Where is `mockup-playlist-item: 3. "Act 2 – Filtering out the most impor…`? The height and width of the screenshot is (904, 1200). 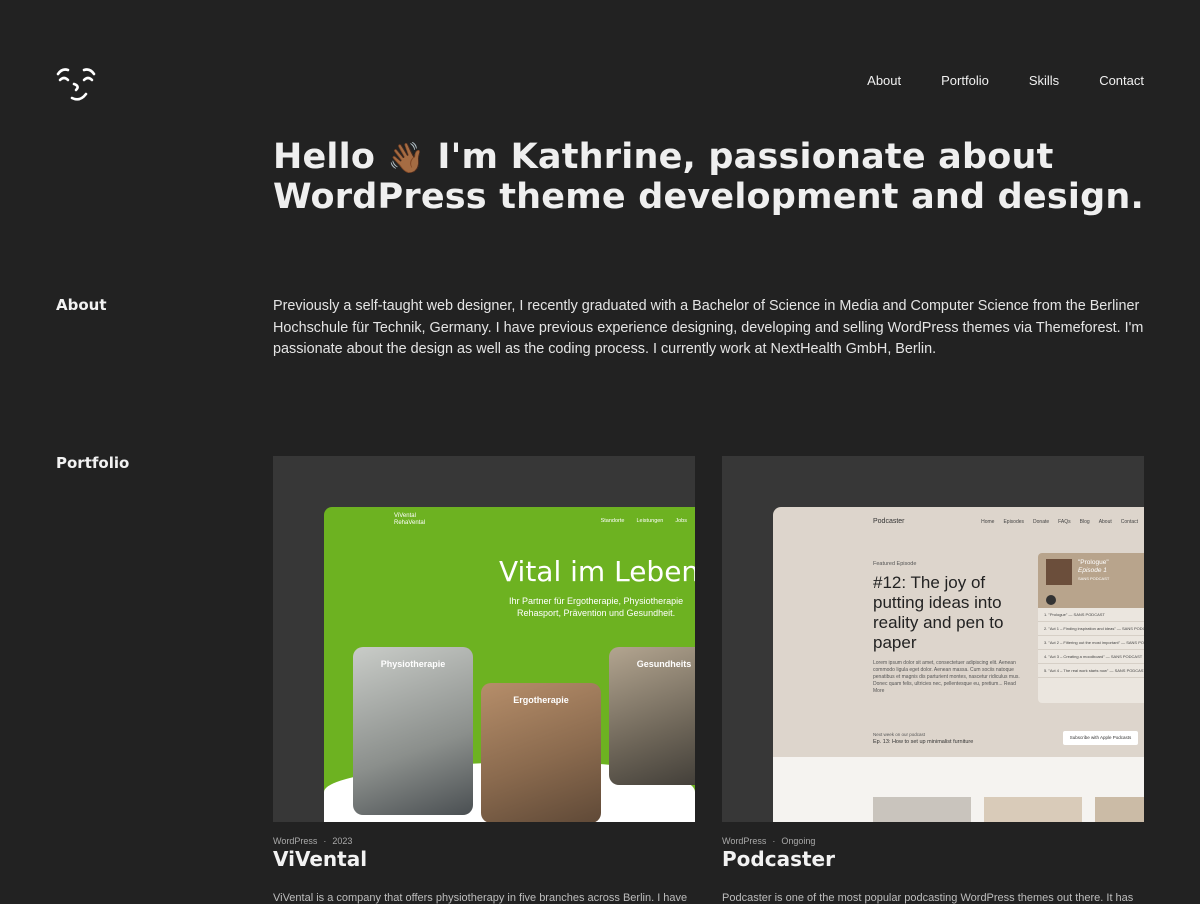 mockup-playlist-item: 3. "Act 2 – Filtering out the most impor… is located at coordinates (1091, 643).